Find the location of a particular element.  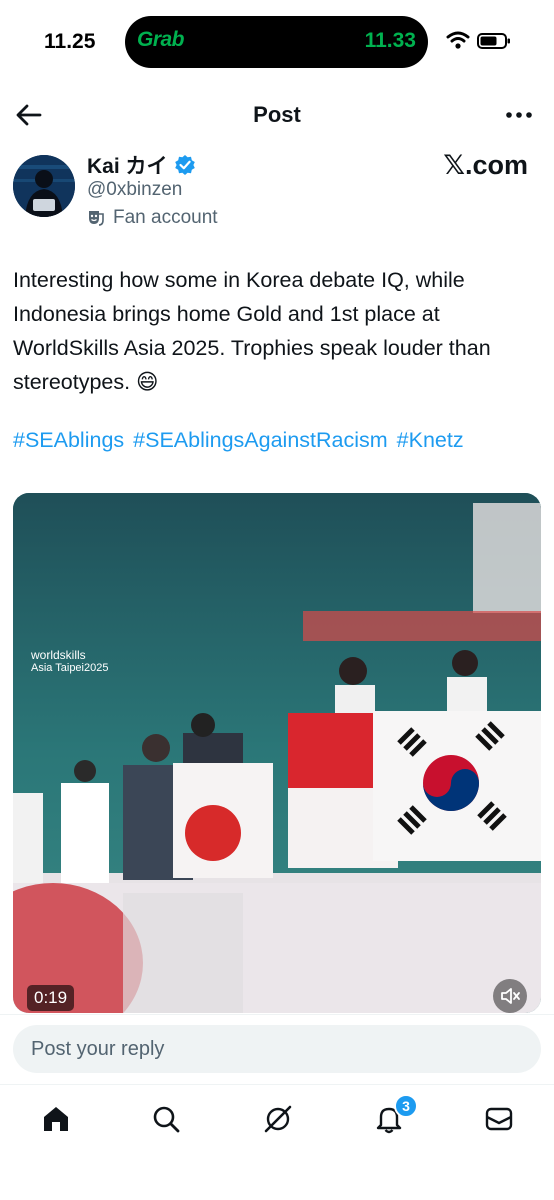

fan-account-label: Fan account is located at coordinates (152, 218).